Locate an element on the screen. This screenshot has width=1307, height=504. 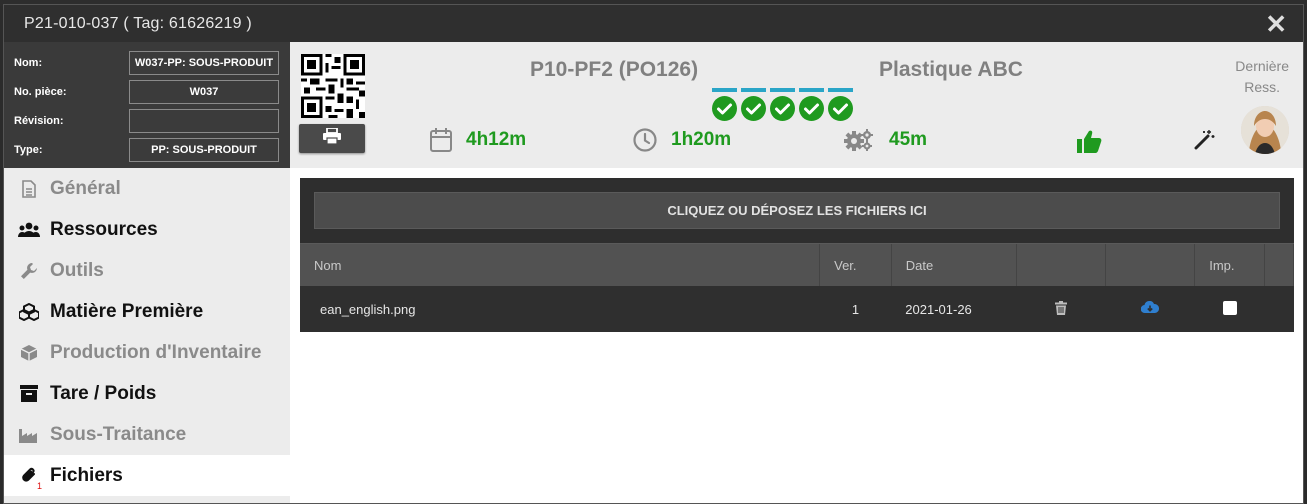
prop-row-revision: Révision: is located at coordinates (147, 120).